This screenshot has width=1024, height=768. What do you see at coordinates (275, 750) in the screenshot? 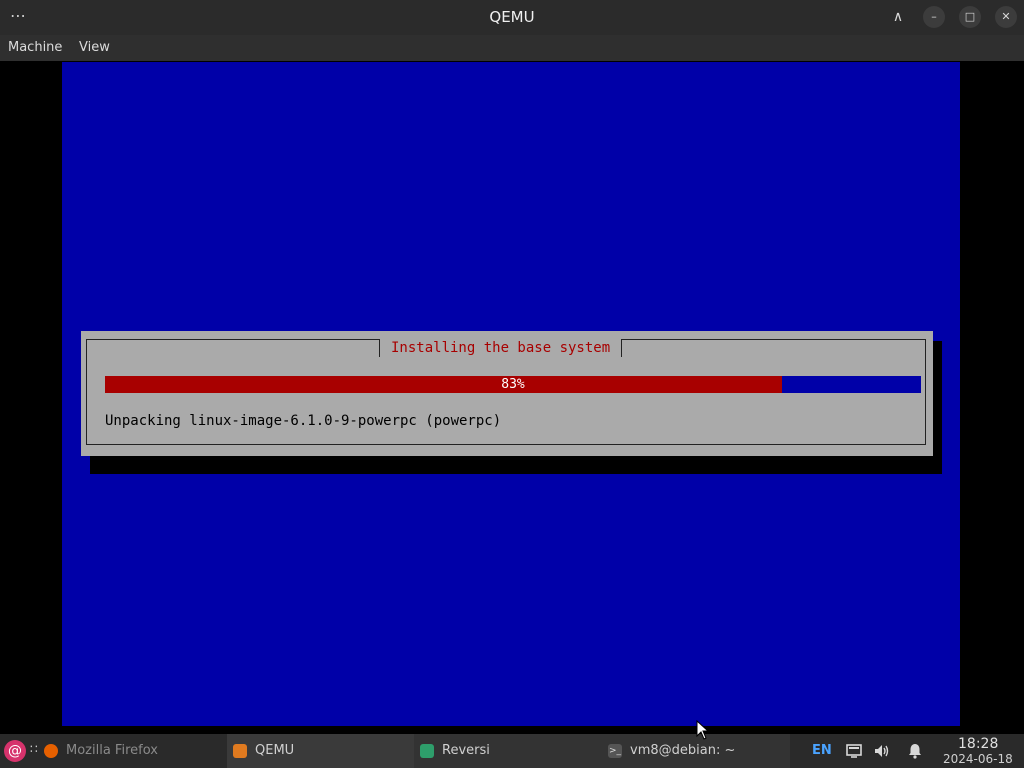
I see `task-label: QEMU` at bounding box center [275, 750].